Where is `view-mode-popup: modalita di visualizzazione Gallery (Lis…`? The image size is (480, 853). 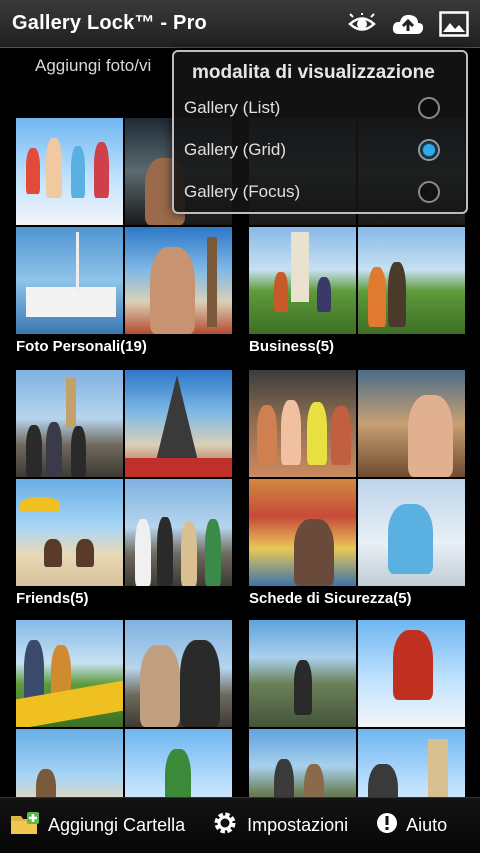
view-mode-popup: modalita di visualizzazione Gallery (Lis… is located at coordinates (320, 132).